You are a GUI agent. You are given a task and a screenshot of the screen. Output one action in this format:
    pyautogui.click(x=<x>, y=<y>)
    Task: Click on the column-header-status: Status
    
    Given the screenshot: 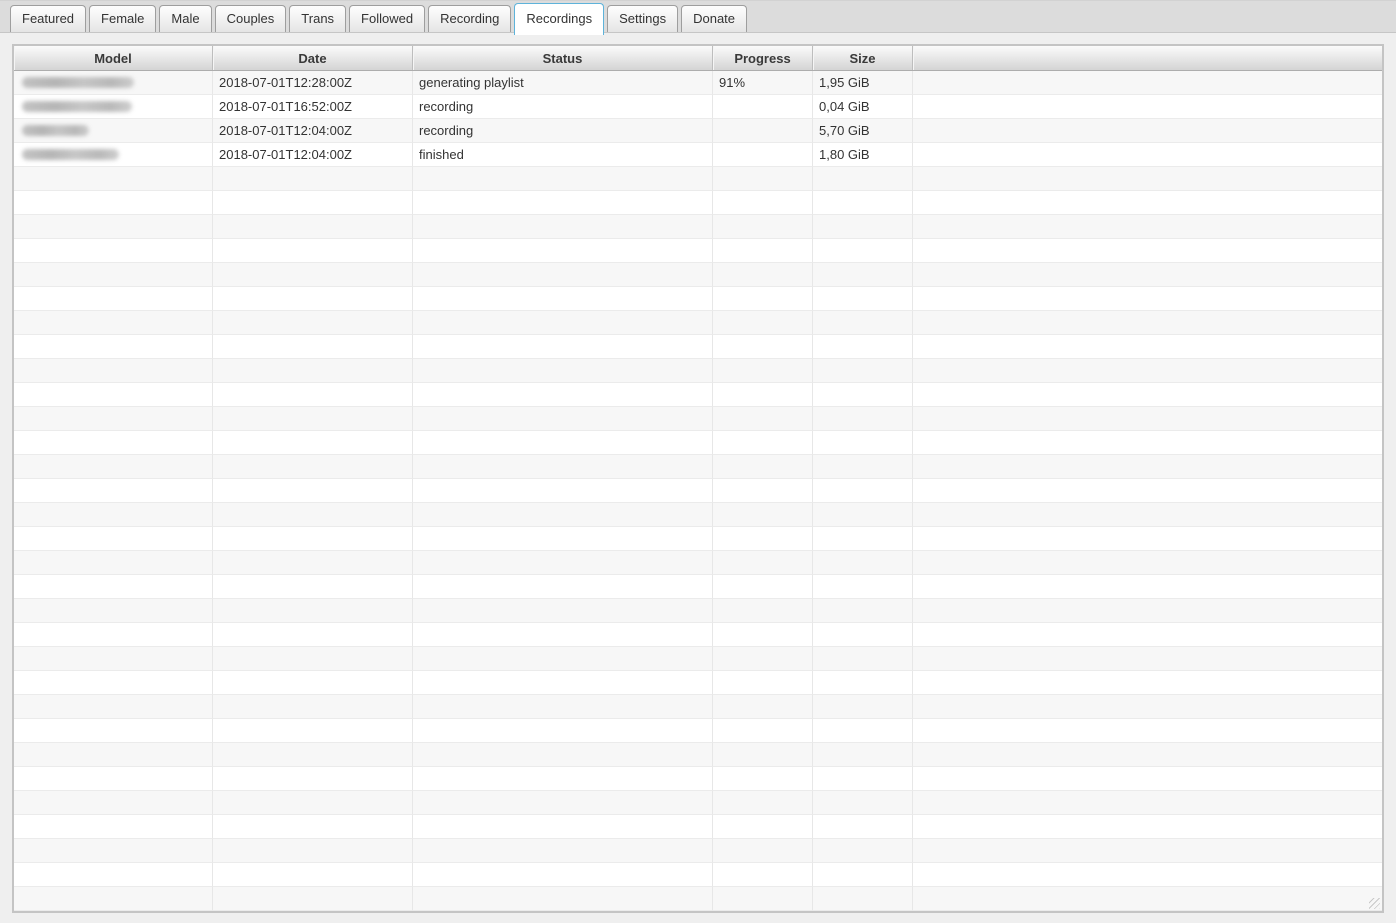 What is the action you would take?
    pyautogui.click(x=563, y=58)
    